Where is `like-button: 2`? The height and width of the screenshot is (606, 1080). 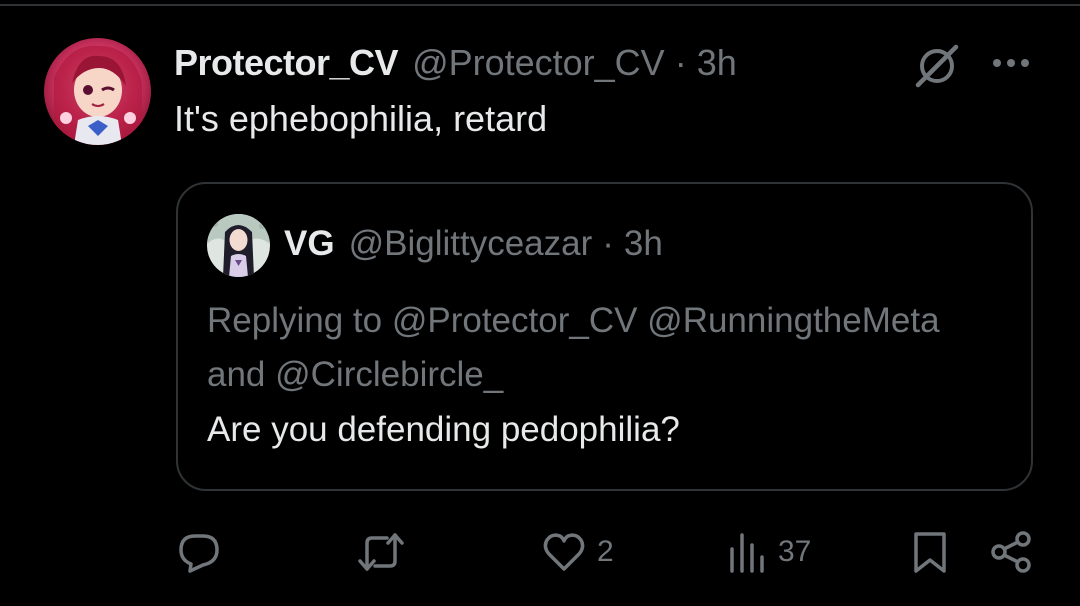 like-button: 2 is located at coordinates (577, 552).